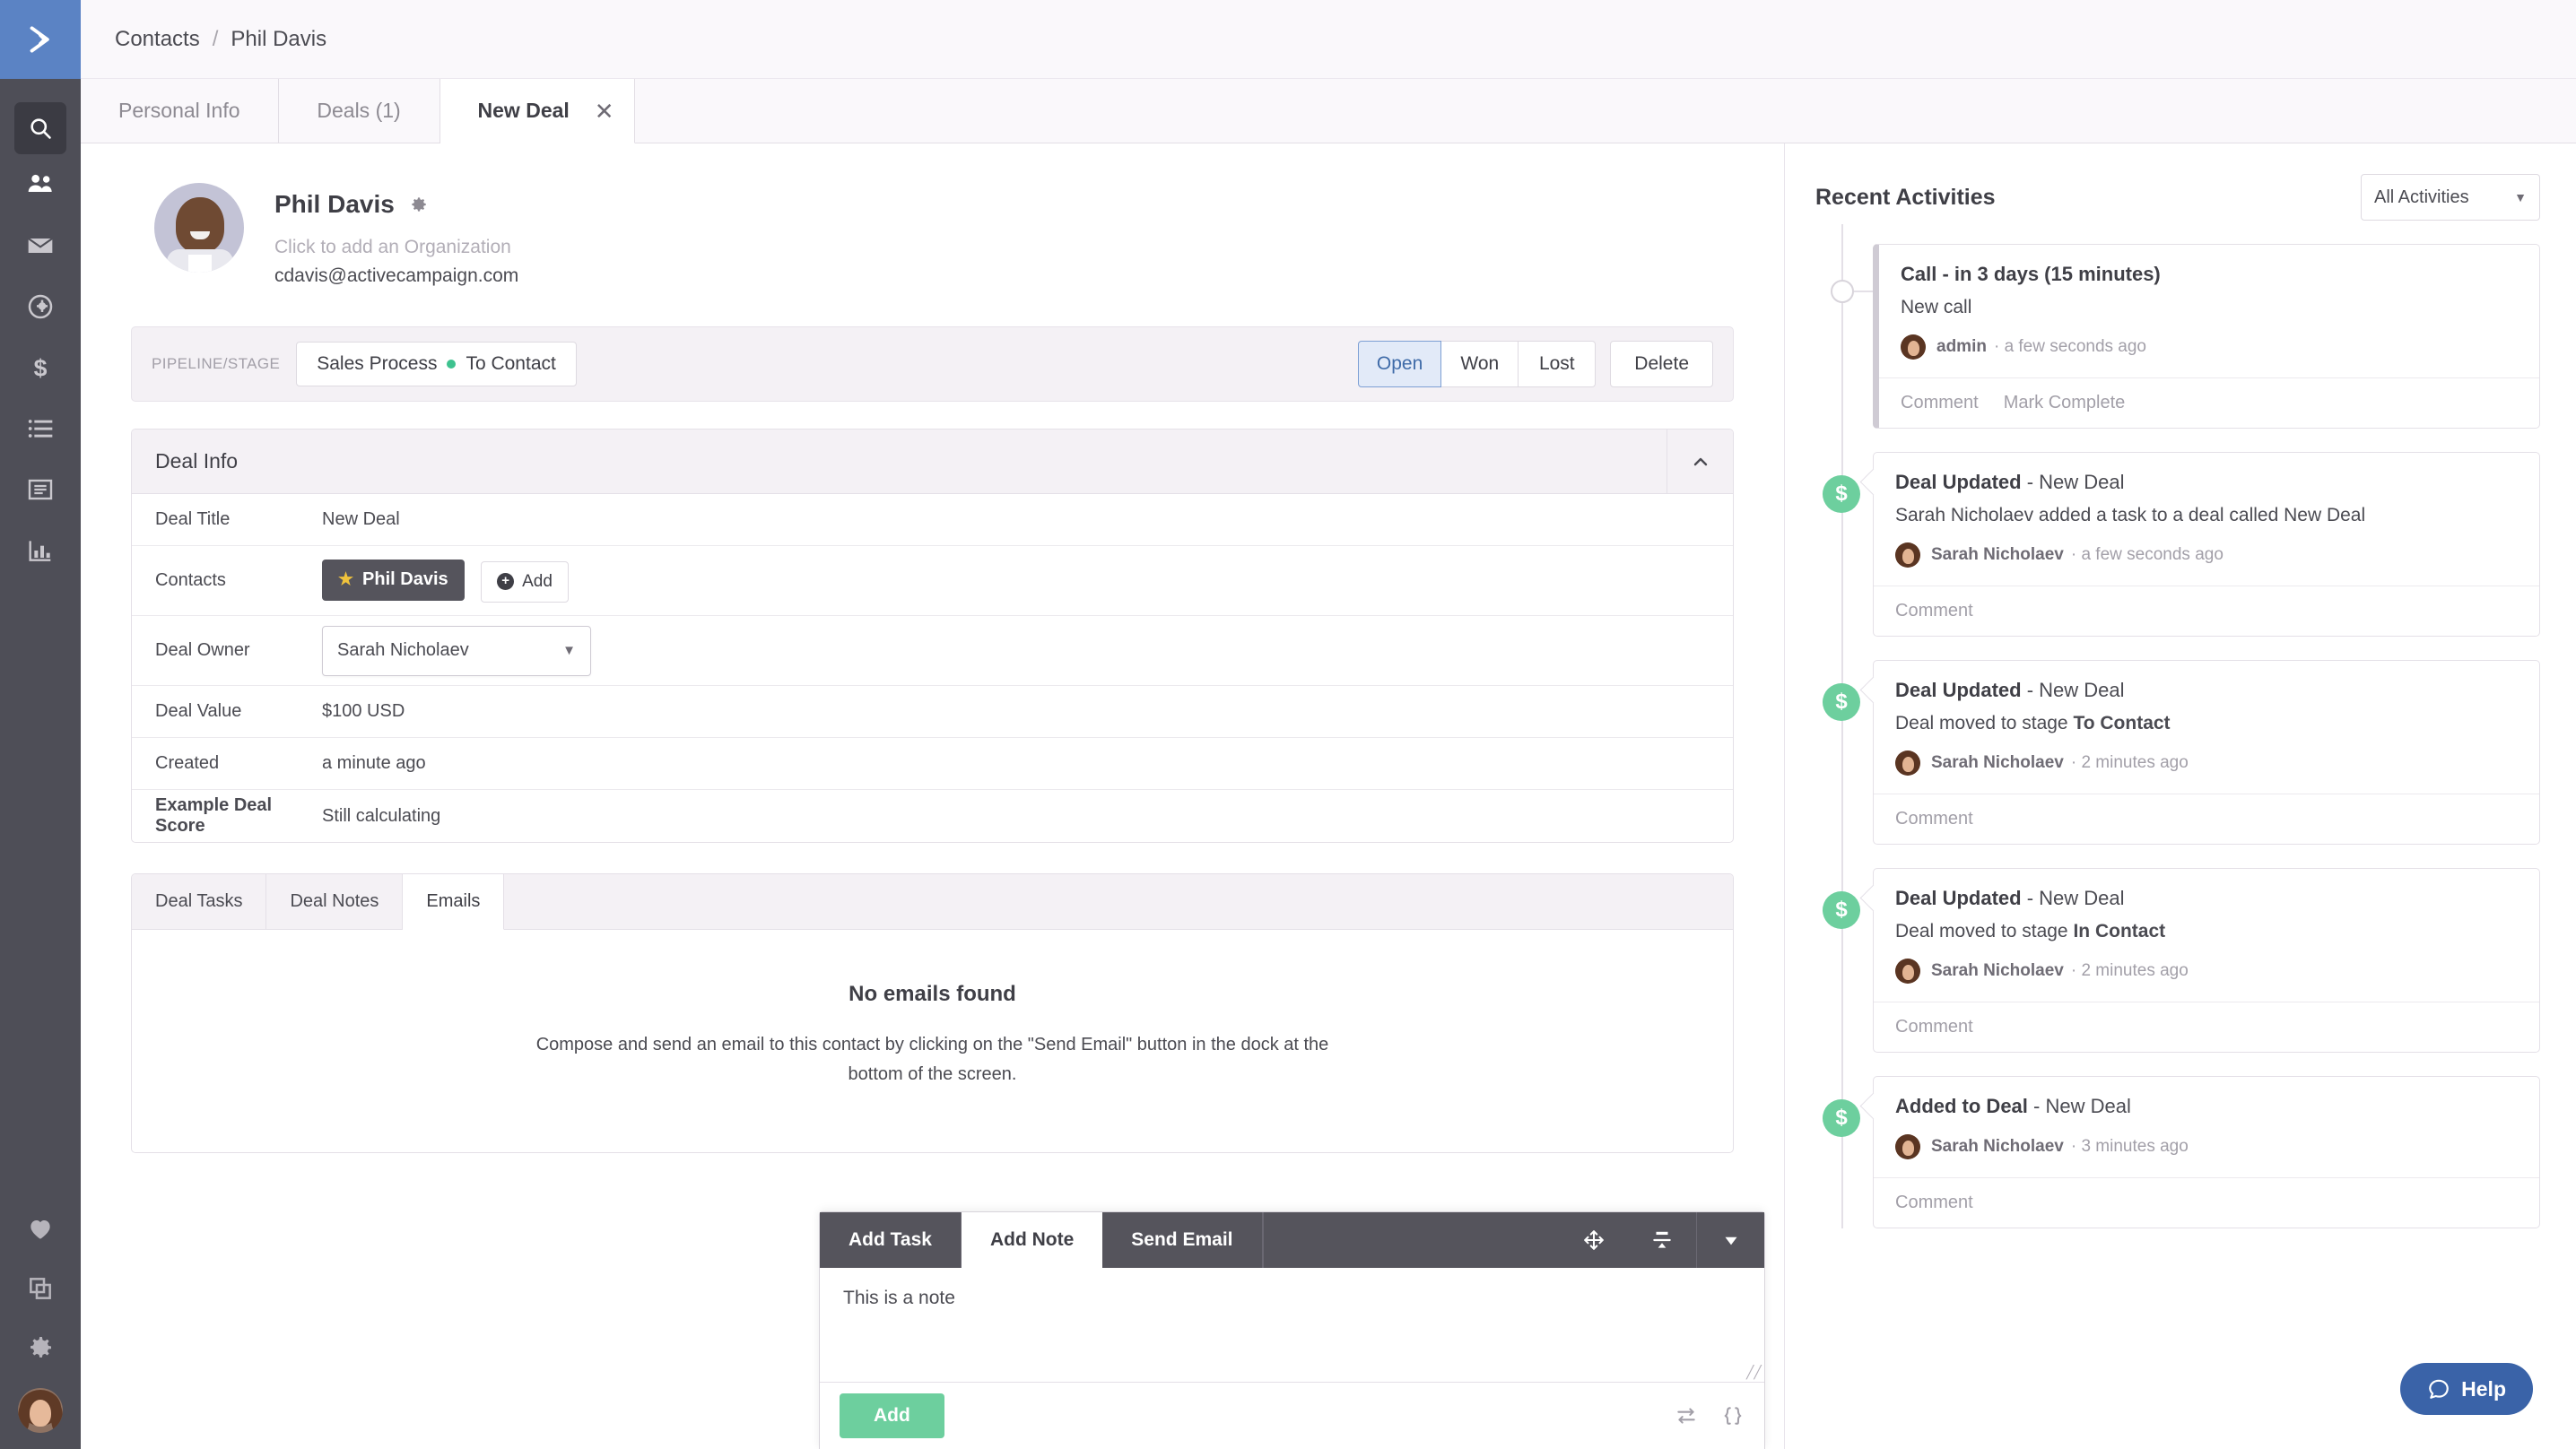 Image resolution: width=2576 pixels, height=1449 pixels. I want to click on activity-heading: Deal Updated - New Deal, so click(2206, 482).